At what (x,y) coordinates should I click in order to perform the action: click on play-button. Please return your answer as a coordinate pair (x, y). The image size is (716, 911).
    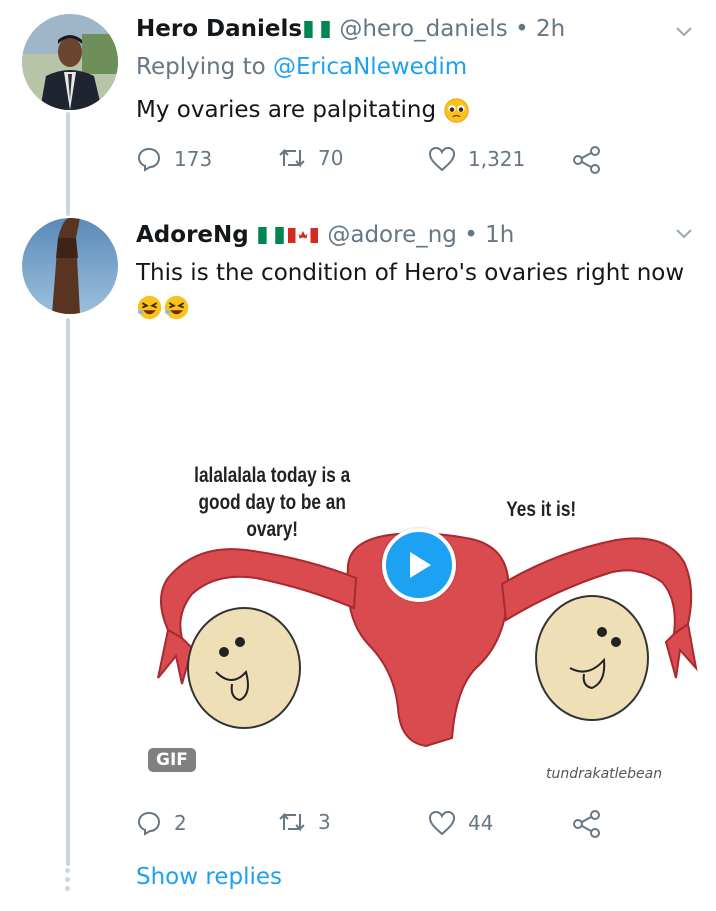
    Looking at the image, I should click on (419, 565).